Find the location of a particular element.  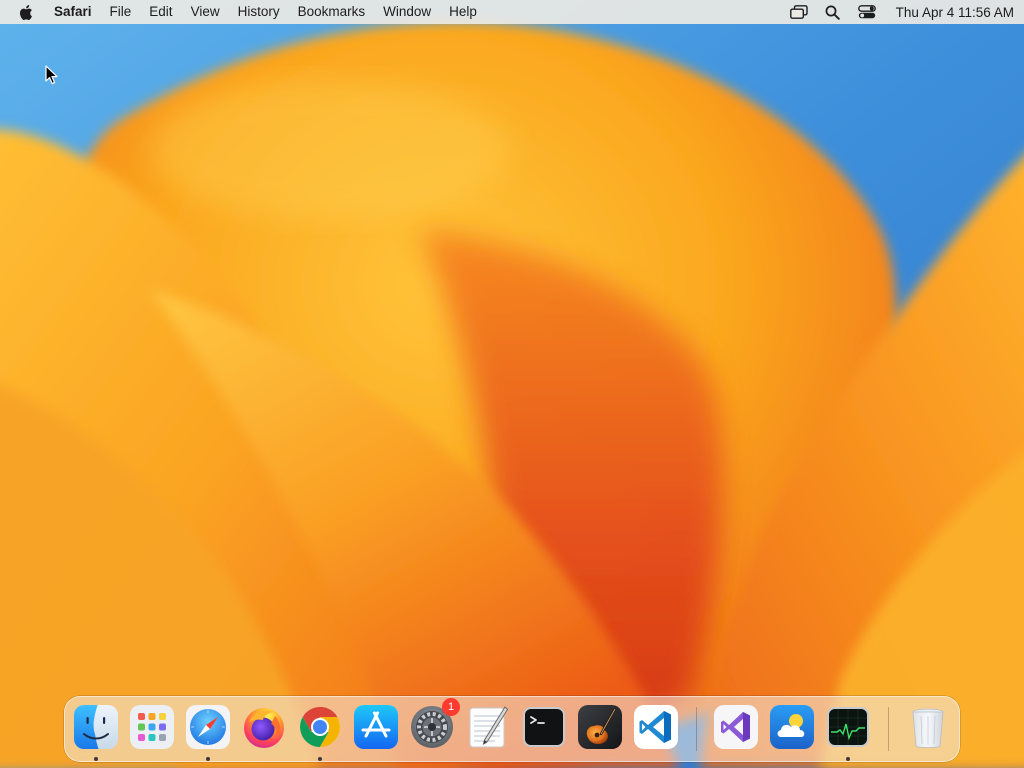

menu-history: History is located at coordinates (259, 12).